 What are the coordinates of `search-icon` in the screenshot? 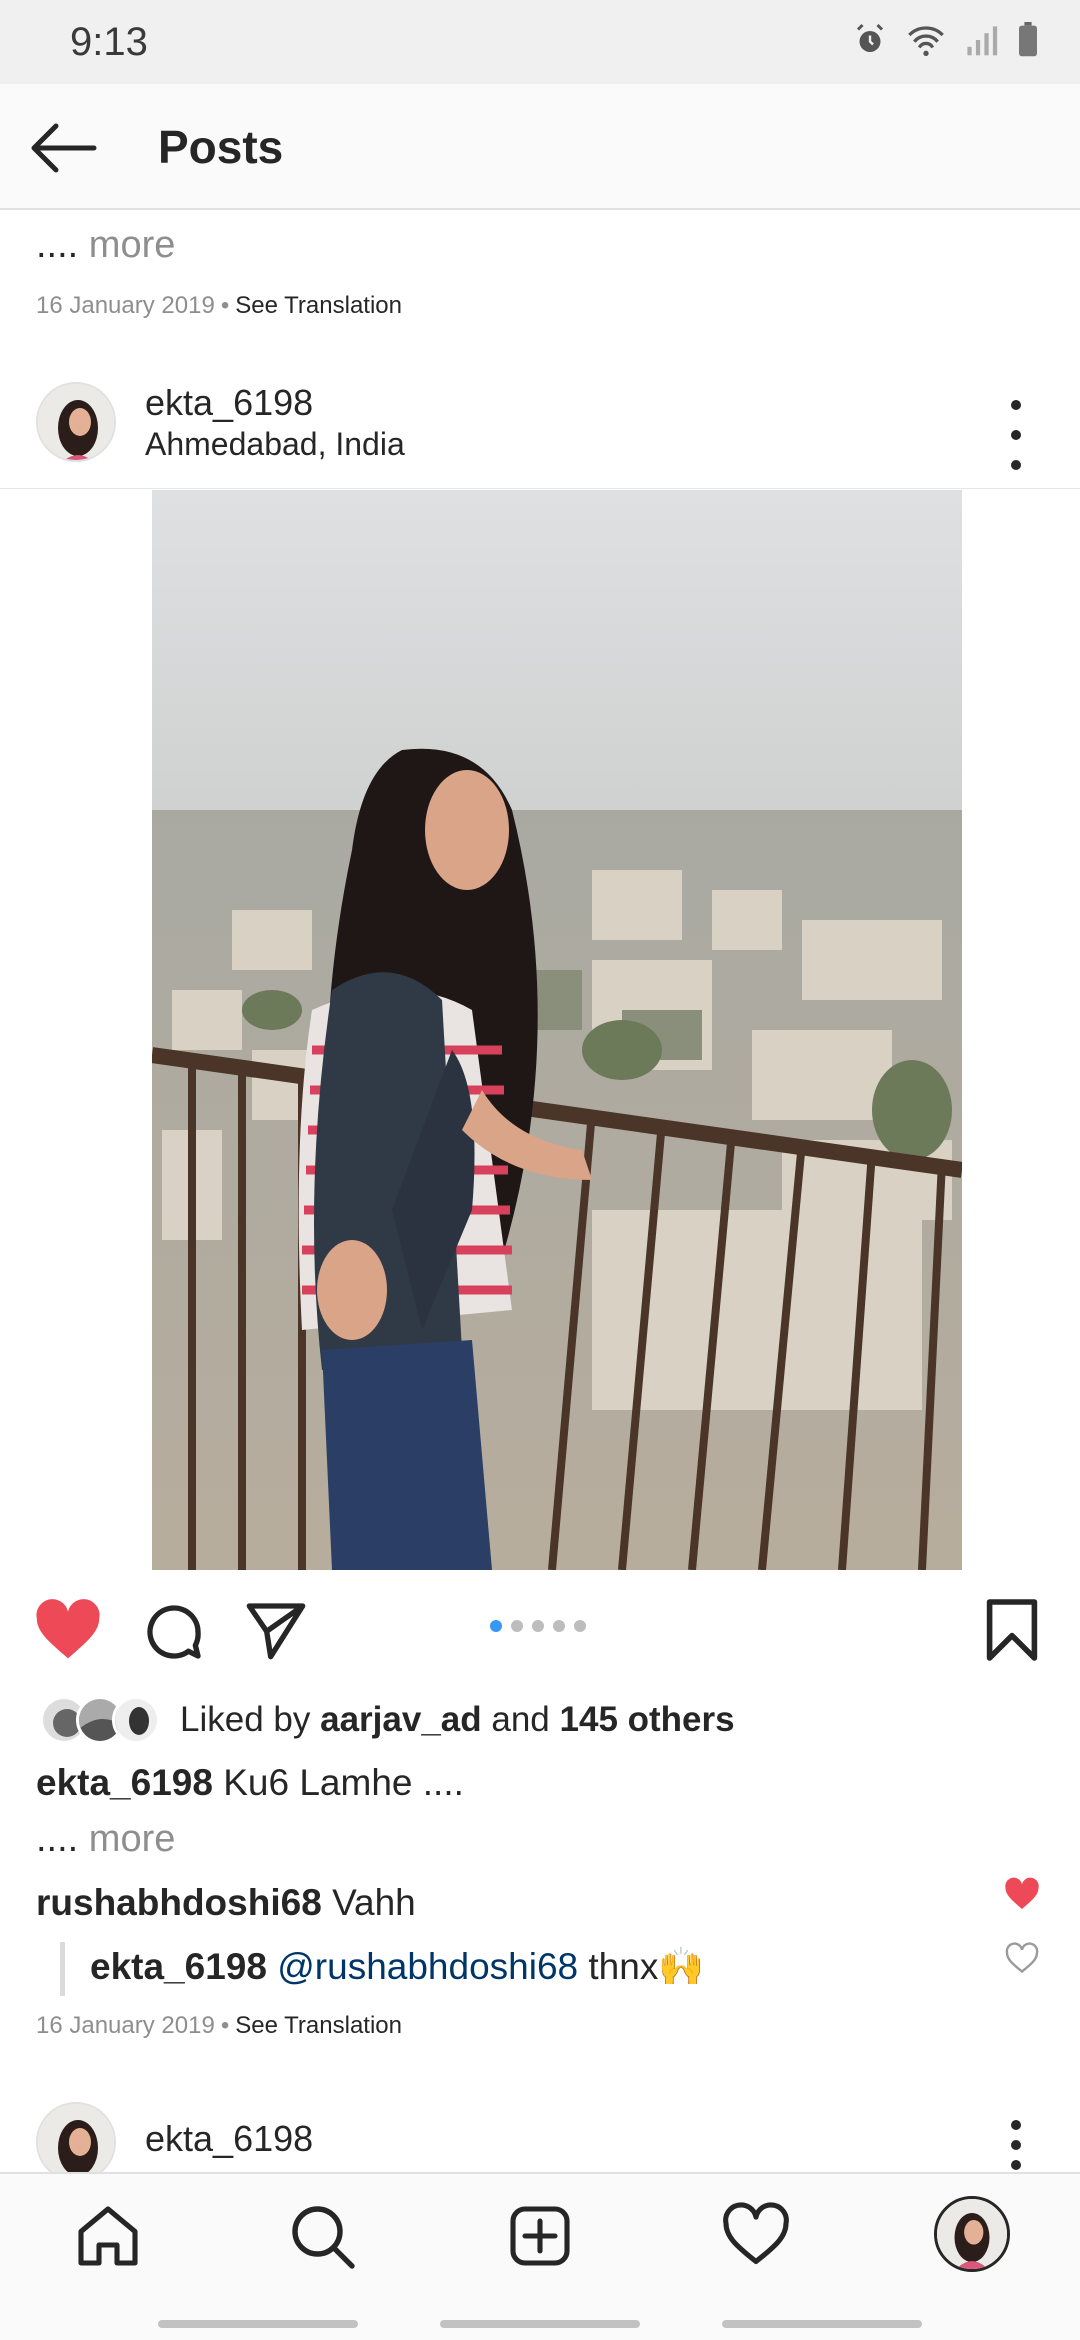 It's located at (323, 2237).